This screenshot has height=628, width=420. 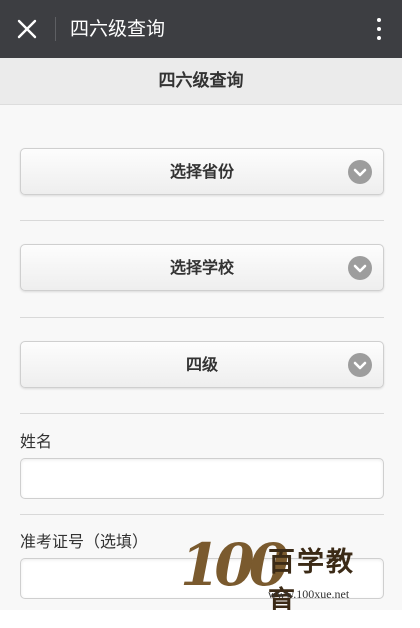 I want to click on province-select-label: 选择省份, so click(x=201, y=171).